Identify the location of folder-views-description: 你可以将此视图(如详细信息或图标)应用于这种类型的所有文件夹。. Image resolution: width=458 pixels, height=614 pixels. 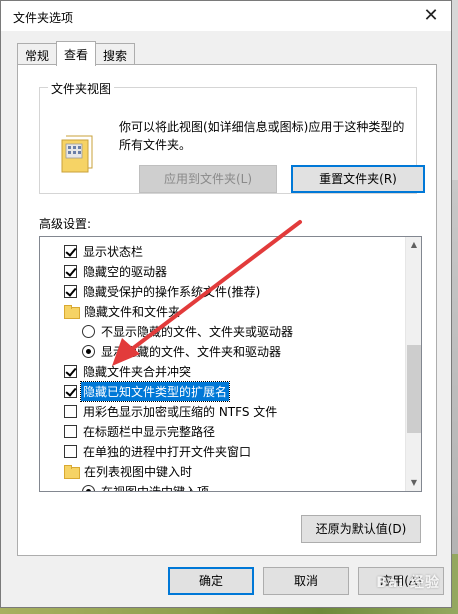
(262, 136).